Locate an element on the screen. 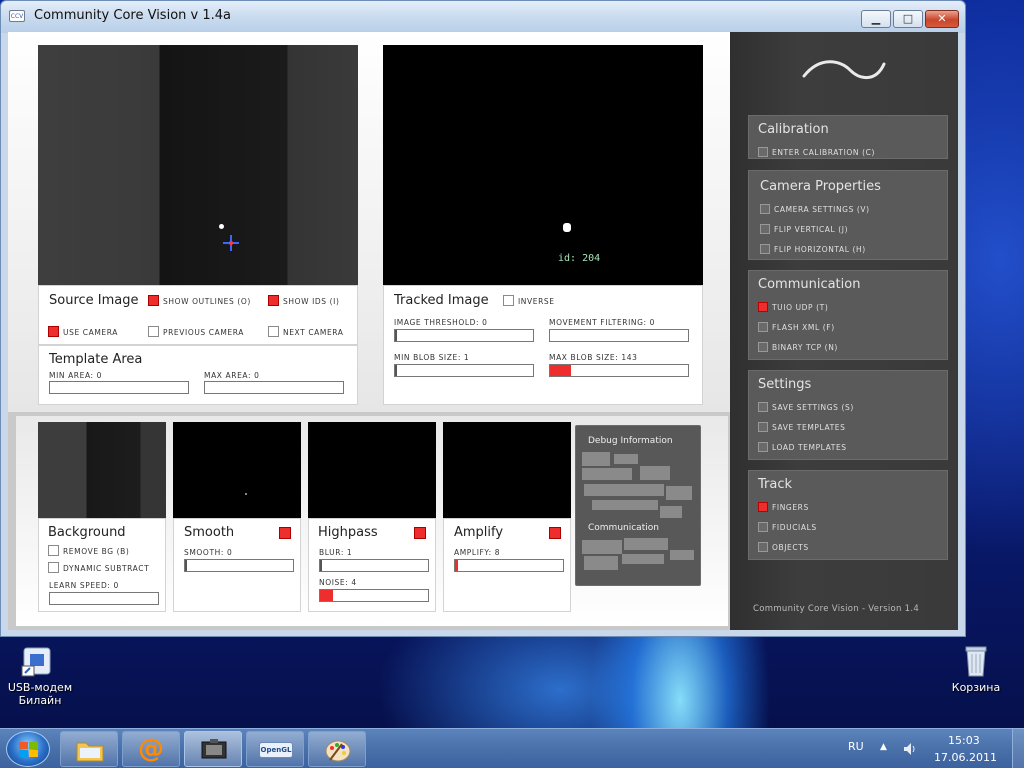 Image resolution: width=1024 pixels, height=768 pixels. min-blob-slider is located at coordinates (464, 370).